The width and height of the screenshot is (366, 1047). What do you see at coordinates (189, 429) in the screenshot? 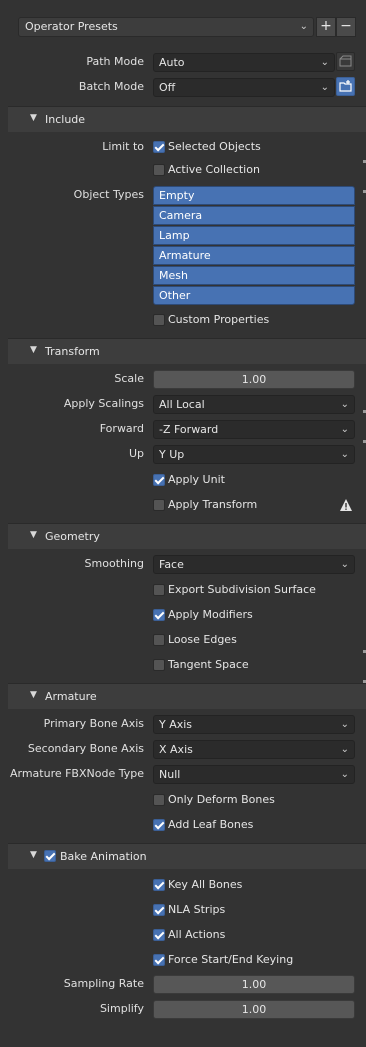
I see `forward-value: -Z Forward` at bounding box center [189, 429].